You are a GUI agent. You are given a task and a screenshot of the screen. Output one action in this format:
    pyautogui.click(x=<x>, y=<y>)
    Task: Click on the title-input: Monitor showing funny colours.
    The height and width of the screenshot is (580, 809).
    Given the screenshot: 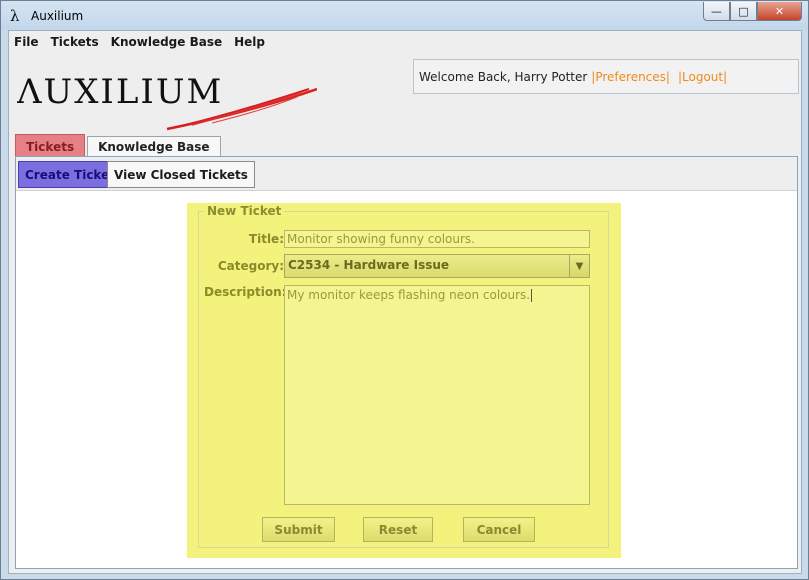 What is the action you would take?
    pyautogui.click(x=437, y=239)
    